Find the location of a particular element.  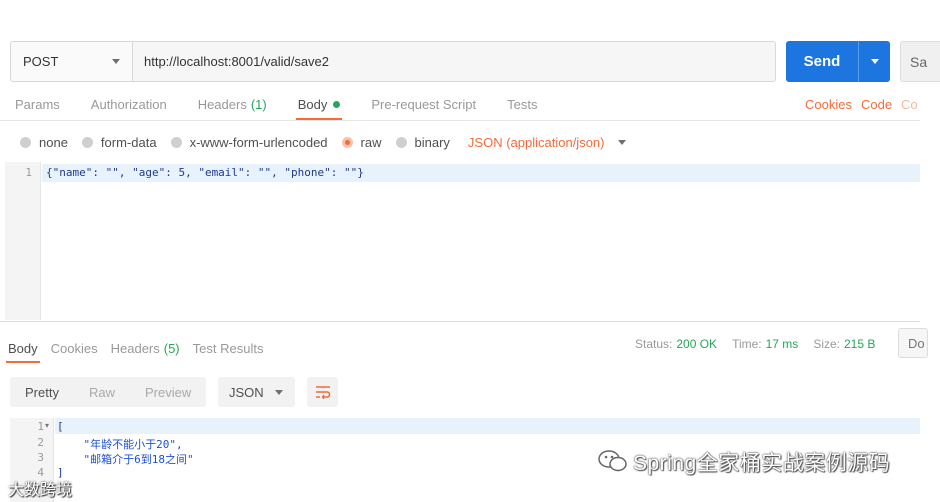

send-label: Send is located at coordinates (822, 61).